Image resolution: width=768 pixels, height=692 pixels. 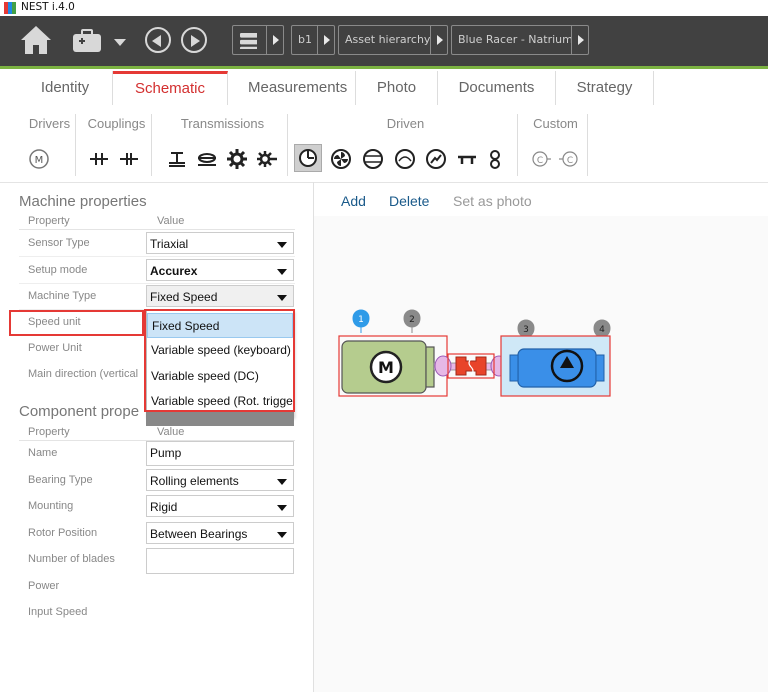 I want to click on breadcrumb-asset-hierarchy: Asset hierarchy, so click(x=393, y=40).